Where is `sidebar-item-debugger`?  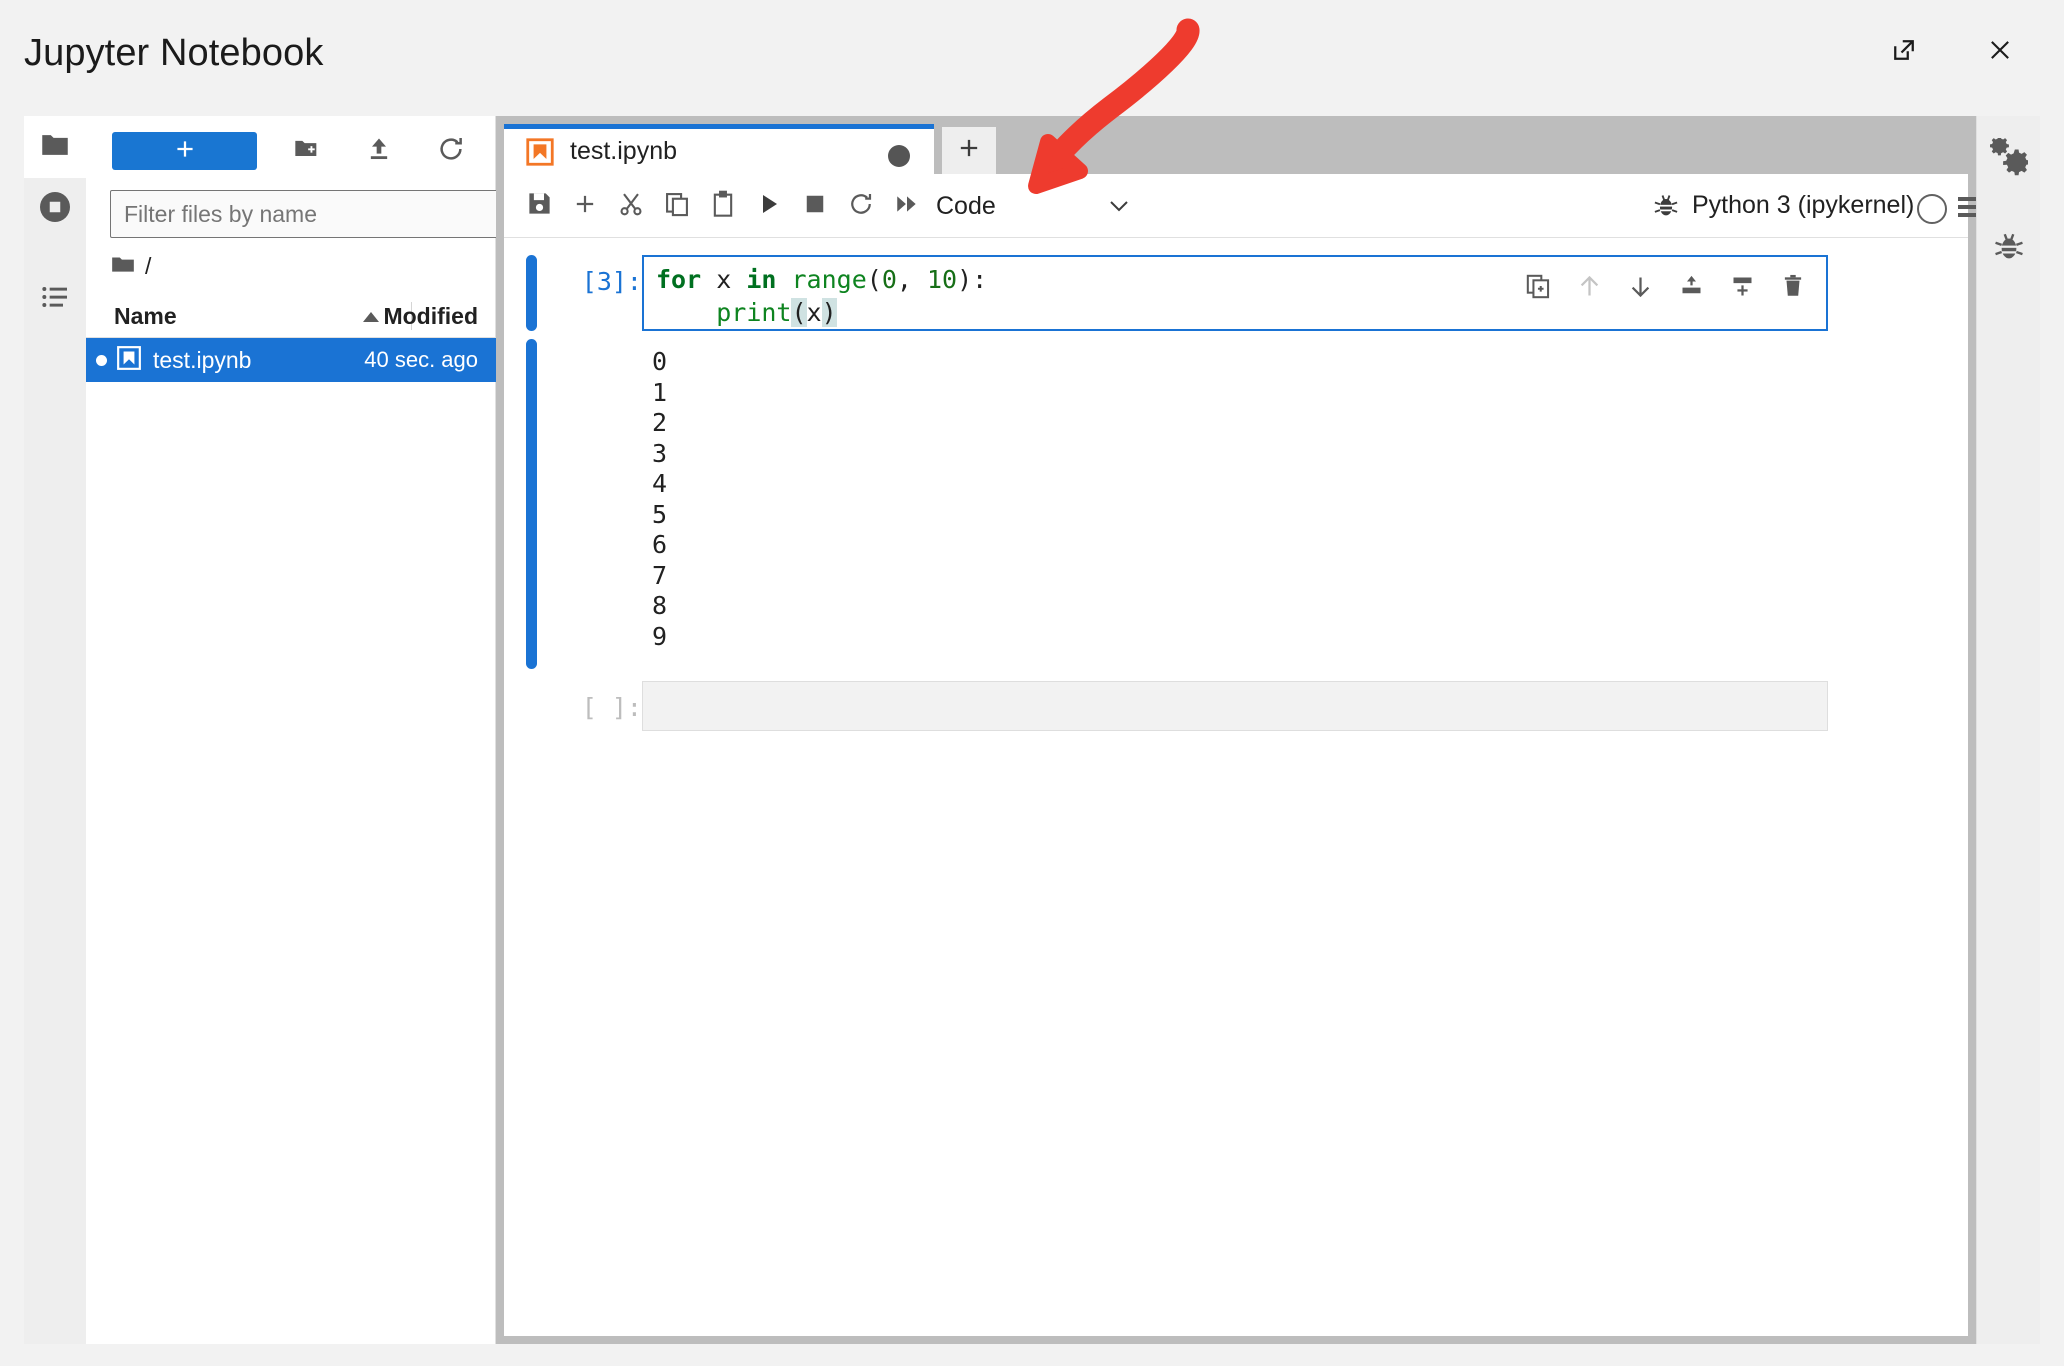 sidebar-item-debugger is located at coordinates (2008, 249).